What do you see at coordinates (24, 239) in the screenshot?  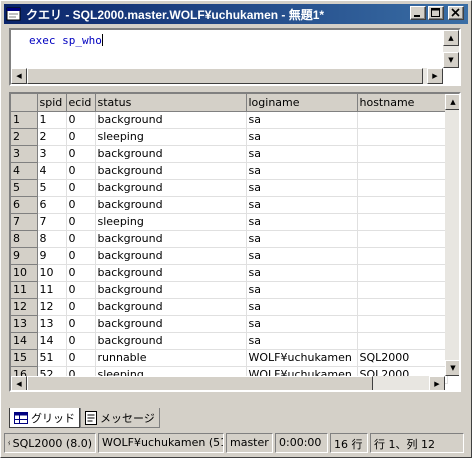 I see `row-number: 8` at bounding box center [24, 239].